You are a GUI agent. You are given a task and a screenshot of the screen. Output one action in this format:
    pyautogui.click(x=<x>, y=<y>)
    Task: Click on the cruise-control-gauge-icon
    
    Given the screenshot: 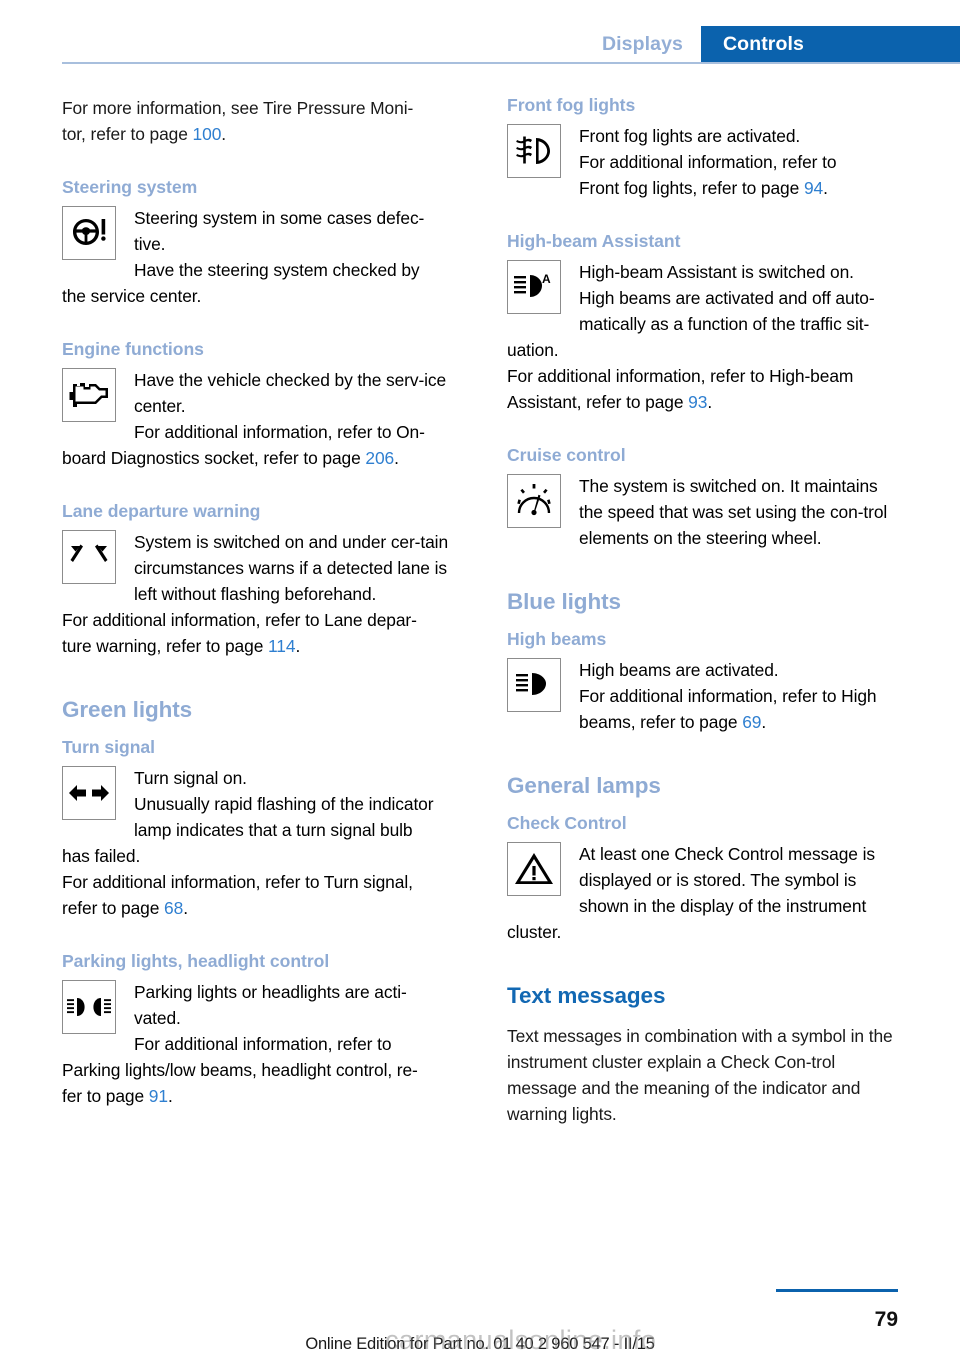 What is the action you would take?
    pyautogui.click(x=534, y=501)
    